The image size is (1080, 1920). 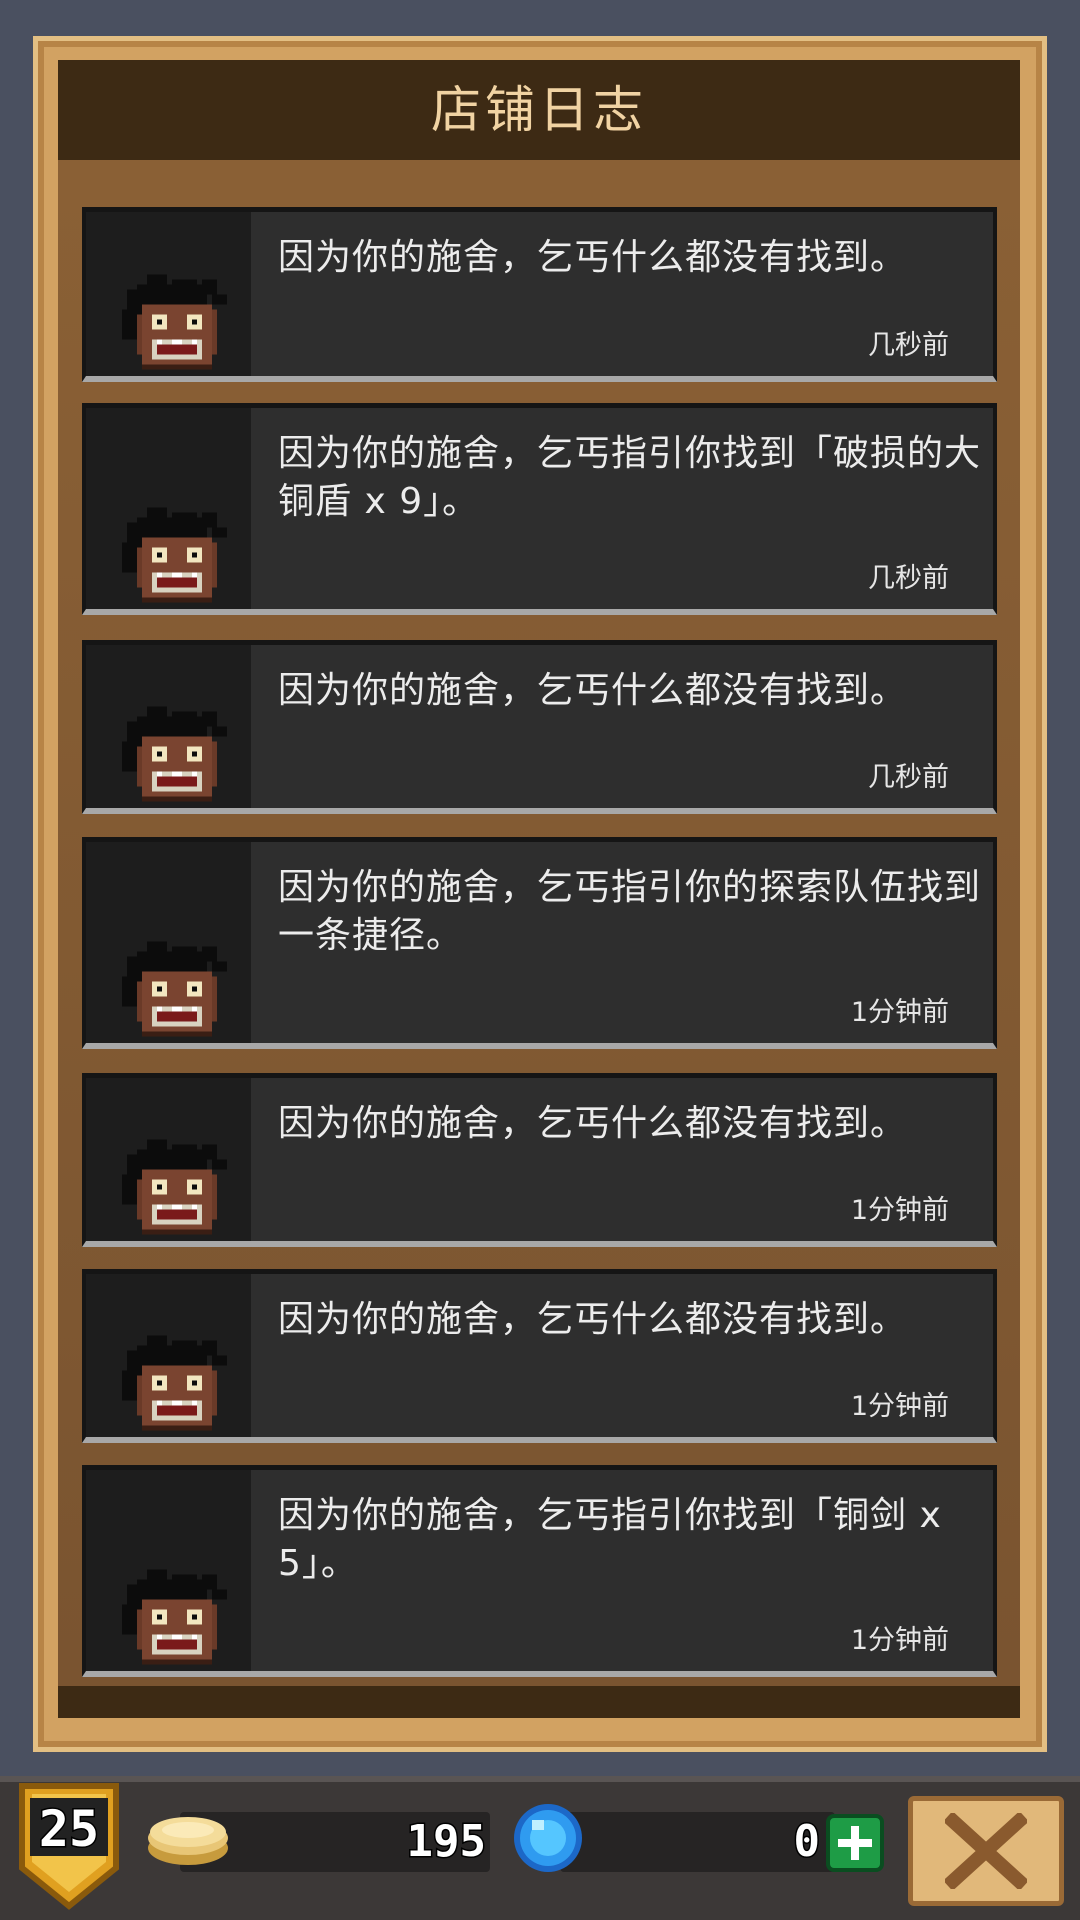 I want to click on blue-gem-icon, so click(x=548, y=1838).